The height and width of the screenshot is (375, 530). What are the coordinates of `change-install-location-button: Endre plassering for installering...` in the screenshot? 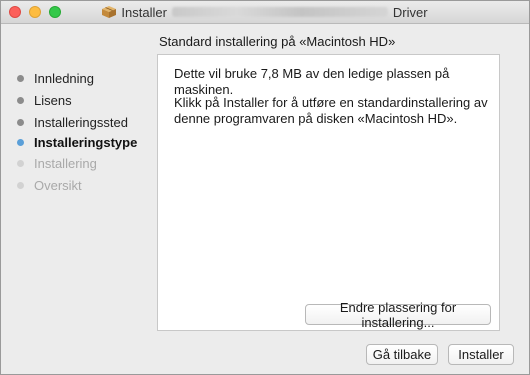 It's located at (398, 315).